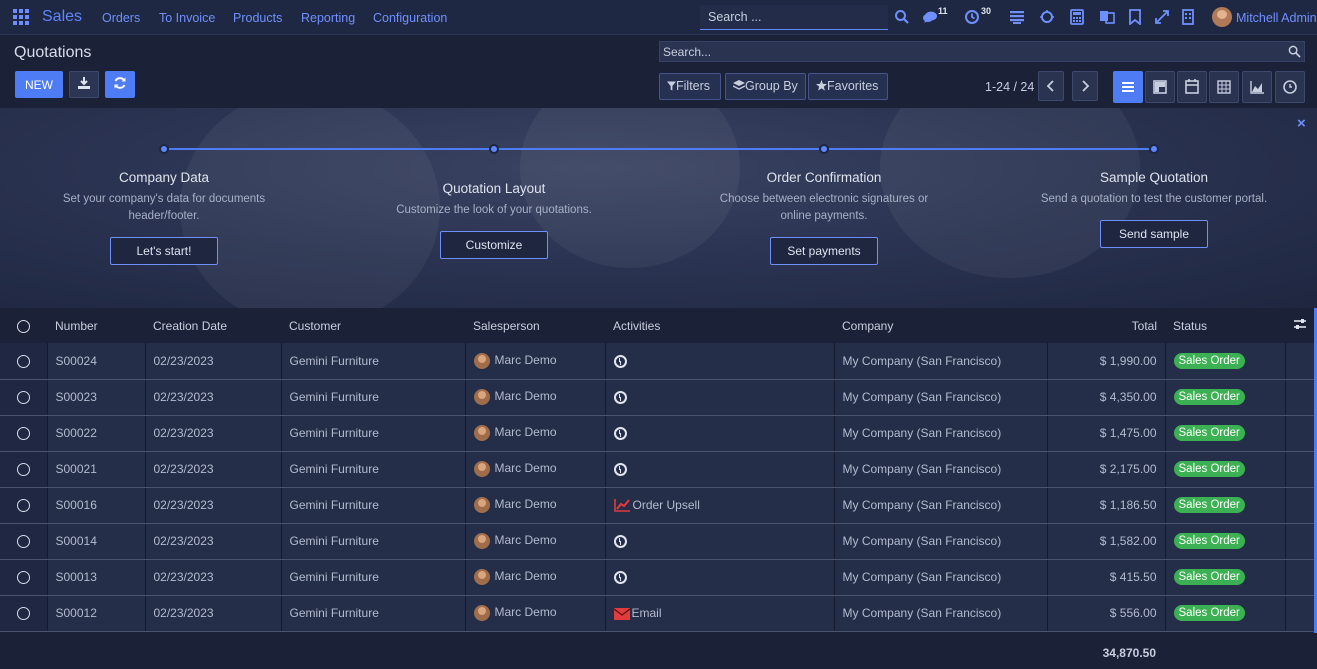 This screenshot has width=1317, height=669. Describe the element at coordinates (1009, 87) in the screenshot. I see `pager-value: 1-24 / 24` at that location.